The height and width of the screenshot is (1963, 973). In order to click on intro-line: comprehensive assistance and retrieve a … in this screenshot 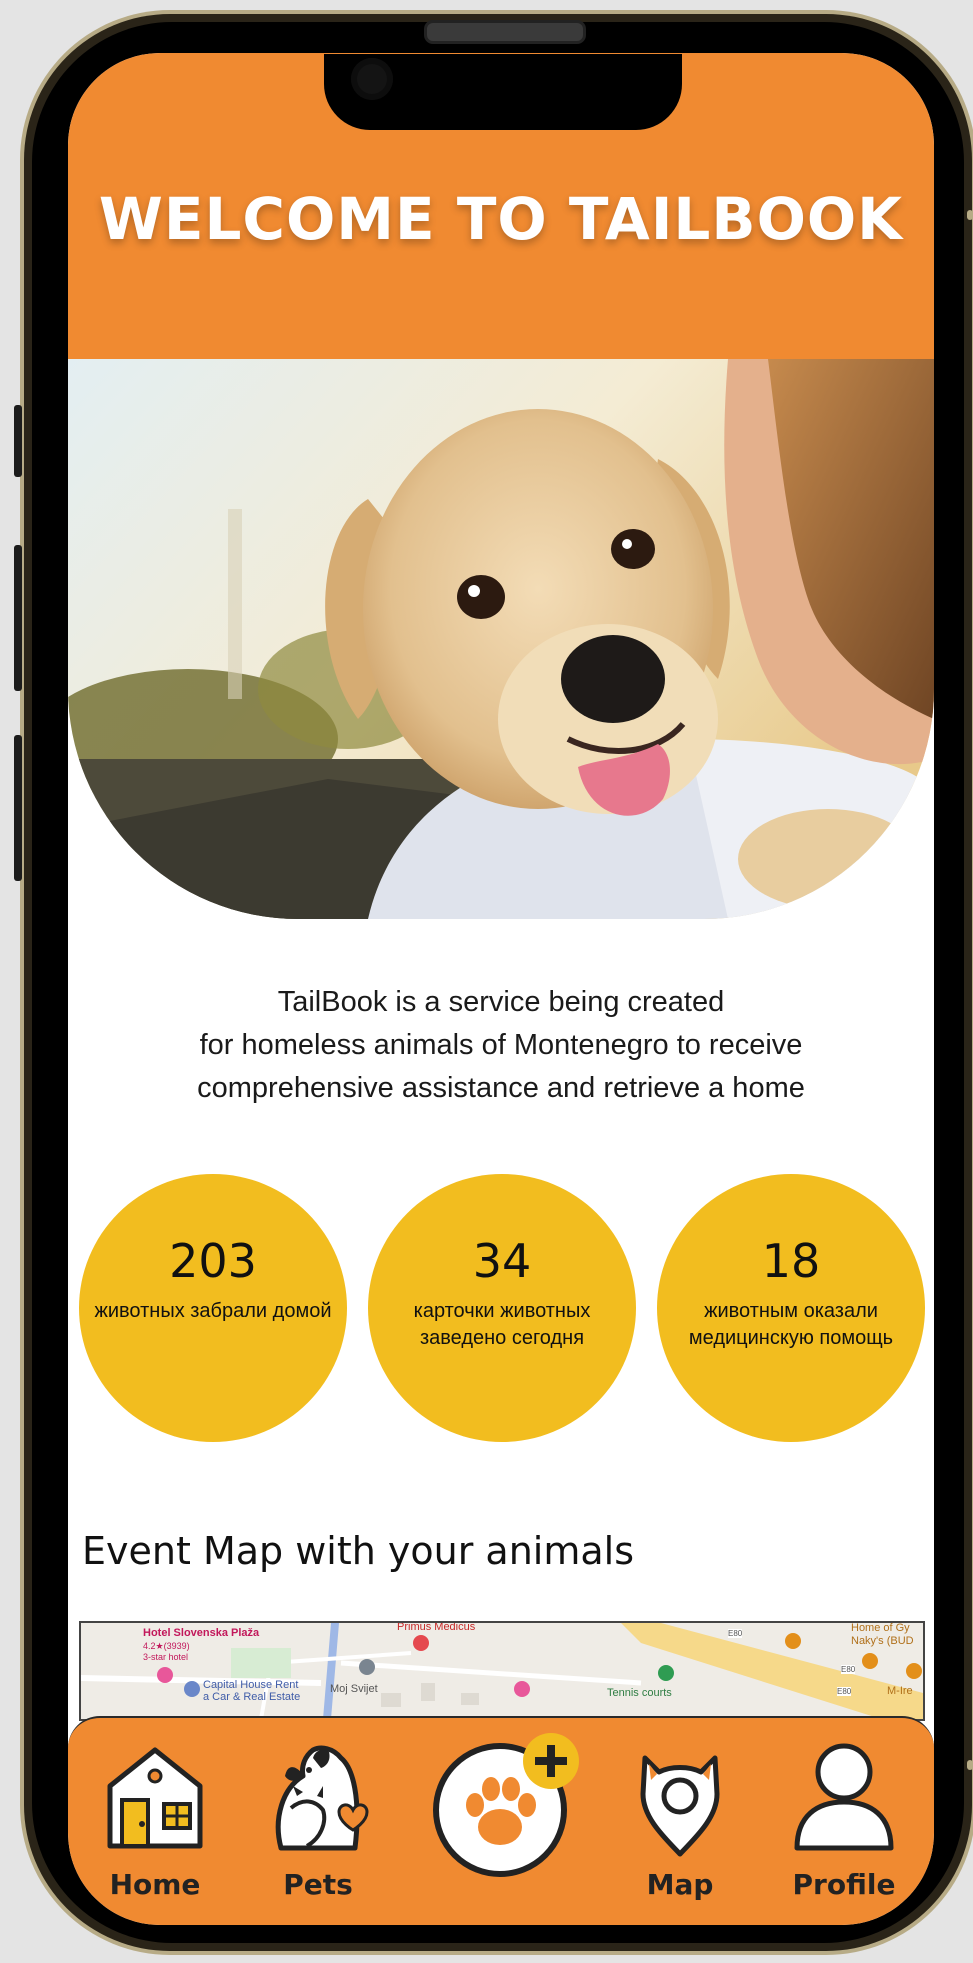, I will do `click(501, 1088)`.